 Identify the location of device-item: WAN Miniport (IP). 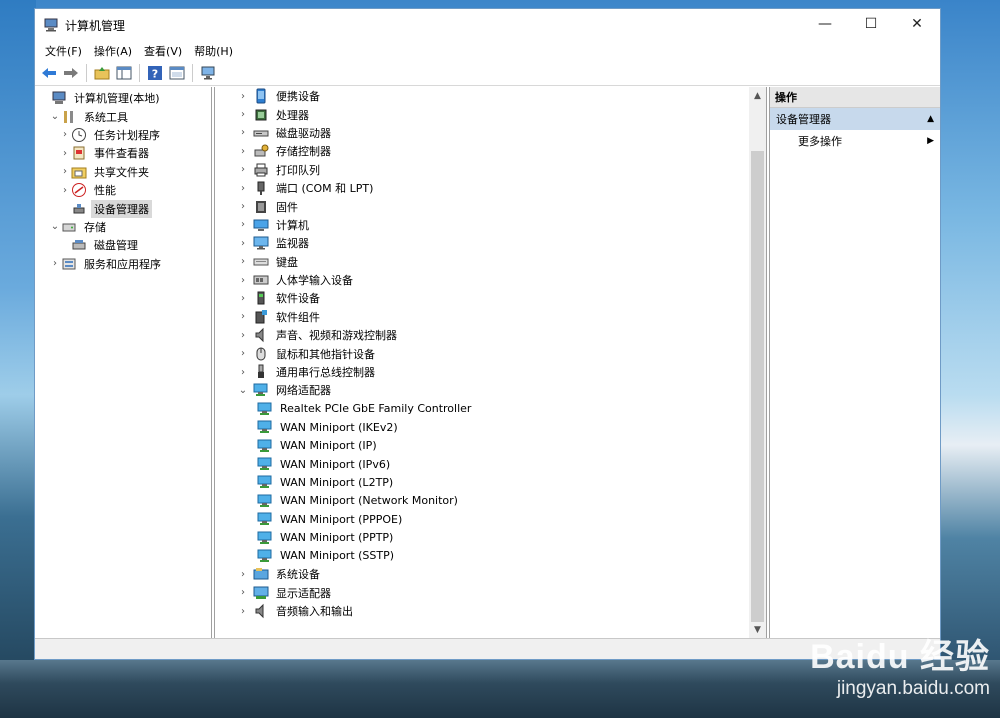
(490, 445).